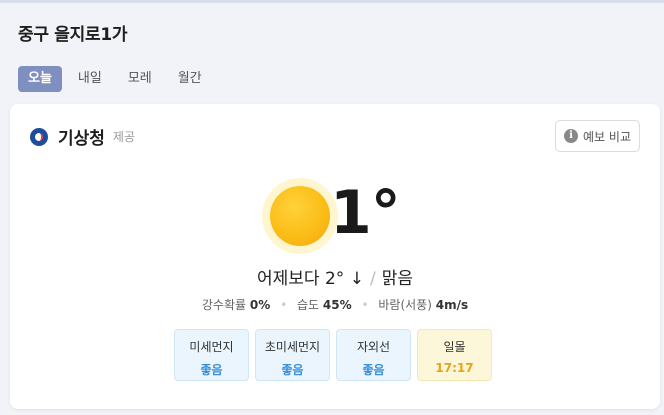 The height and width of the screenshot is (415, 664). I want to click on wind-value: 4m/s, so click(452, 305).